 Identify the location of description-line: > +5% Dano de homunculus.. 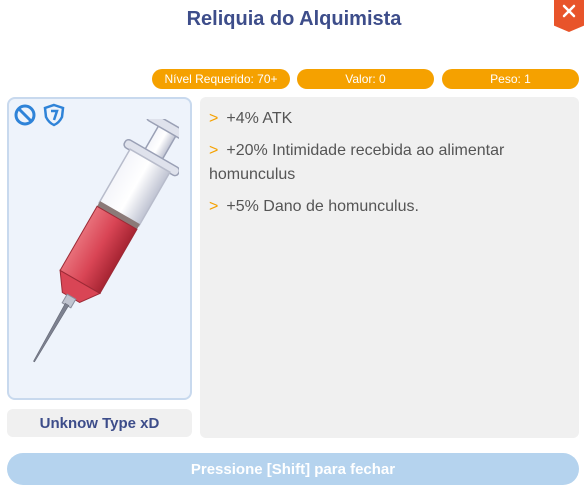
(389, 207).